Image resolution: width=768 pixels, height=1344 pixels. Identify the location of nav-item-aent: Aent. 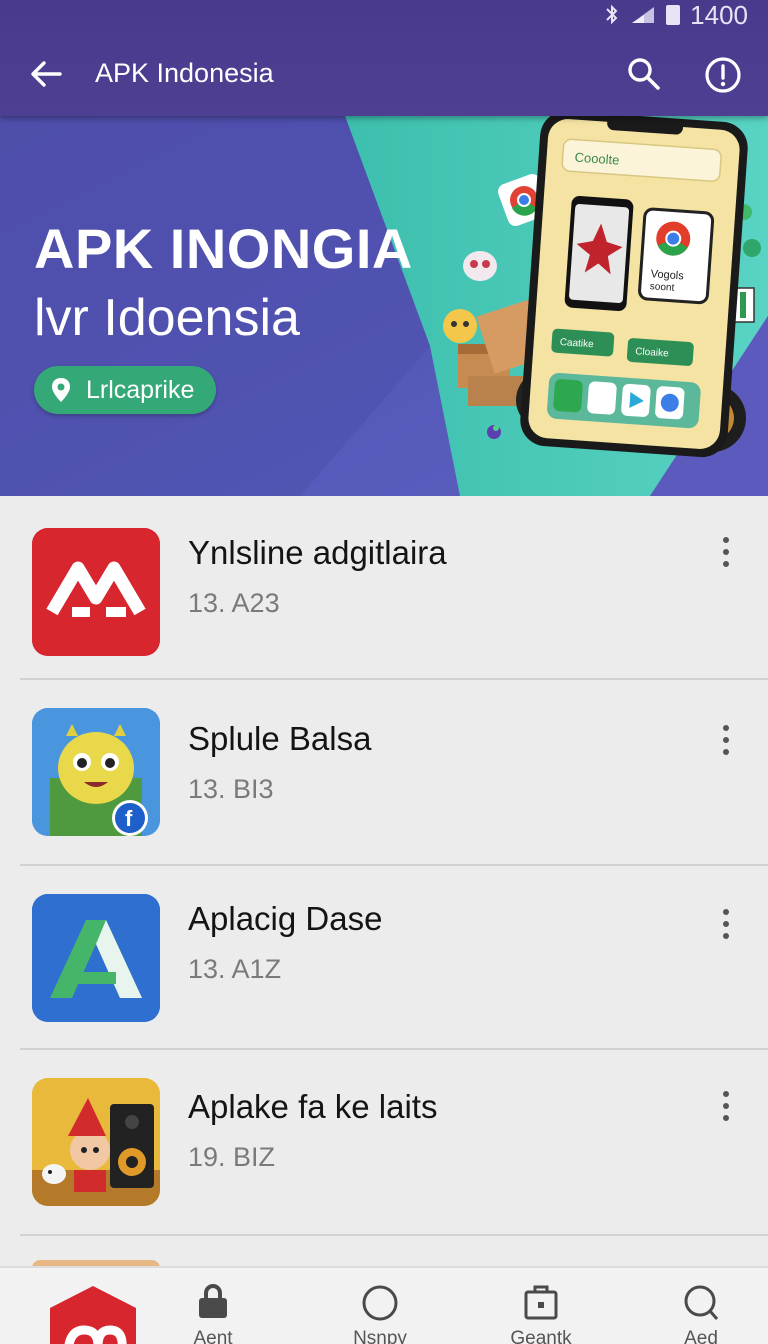
(213, 1306).